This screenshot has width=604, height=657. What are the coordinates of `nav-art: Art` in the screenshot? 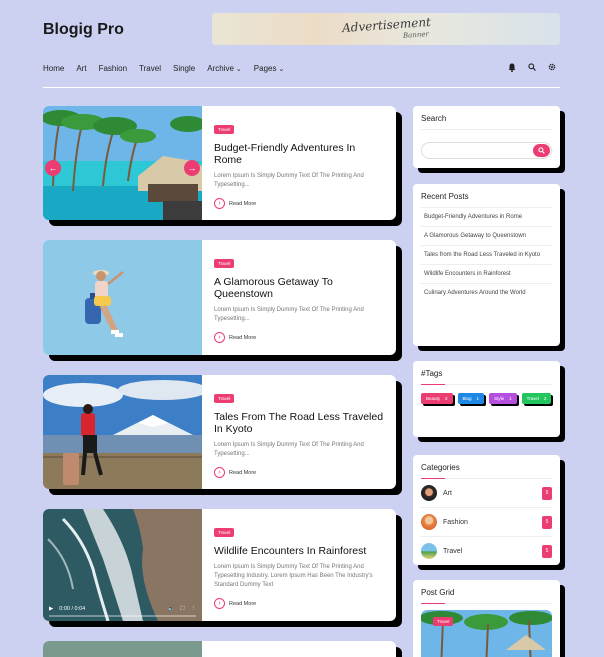 It's located at (81, 68).